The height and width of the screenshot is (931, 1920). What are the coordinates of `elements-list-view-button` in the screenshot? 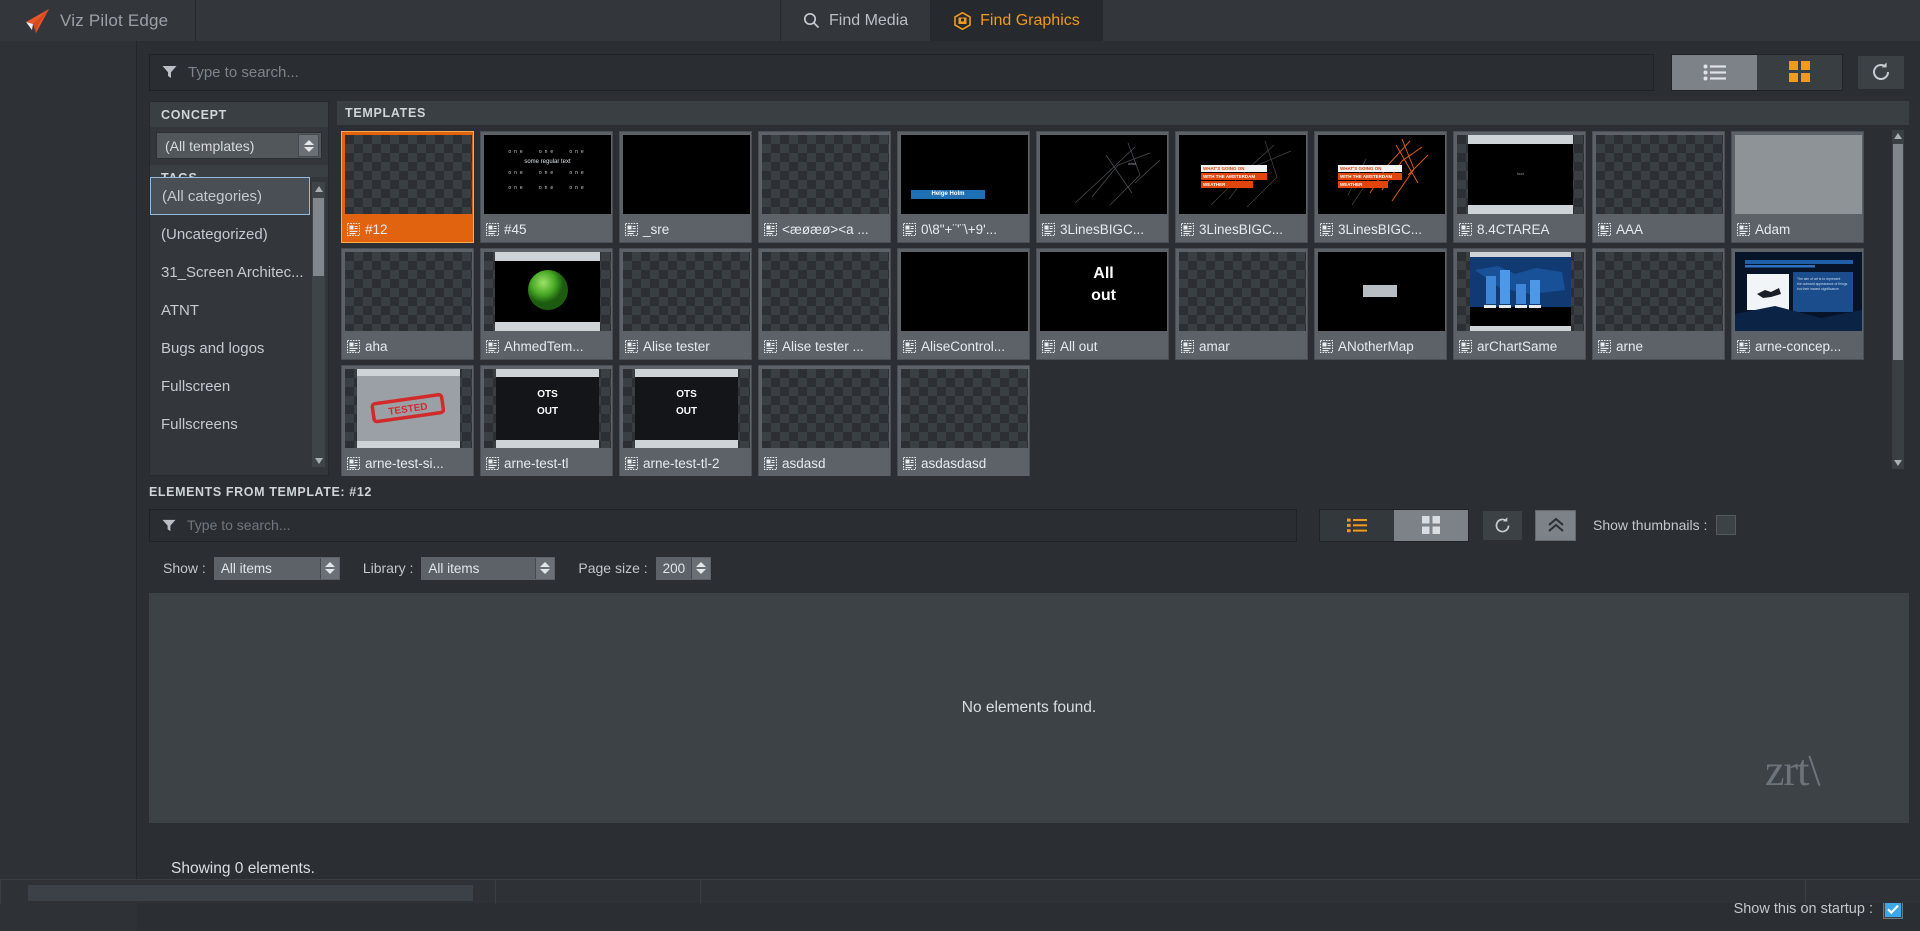 It's located at (1357, 525).